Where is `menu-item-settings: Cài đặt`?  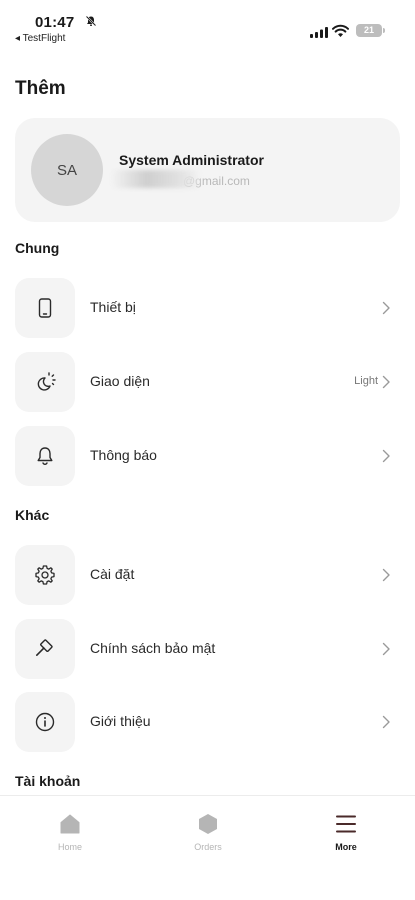
menu-item-settings: Cài đặt is located at coordinates (207, 575).